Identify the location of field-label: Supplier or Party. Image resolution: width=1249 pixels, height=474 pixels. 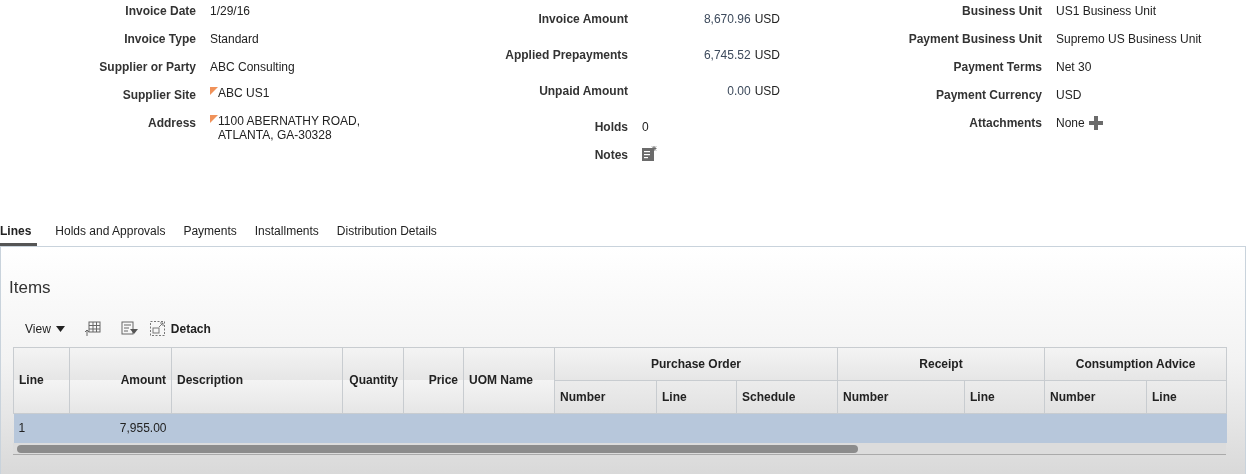
(147, 67).